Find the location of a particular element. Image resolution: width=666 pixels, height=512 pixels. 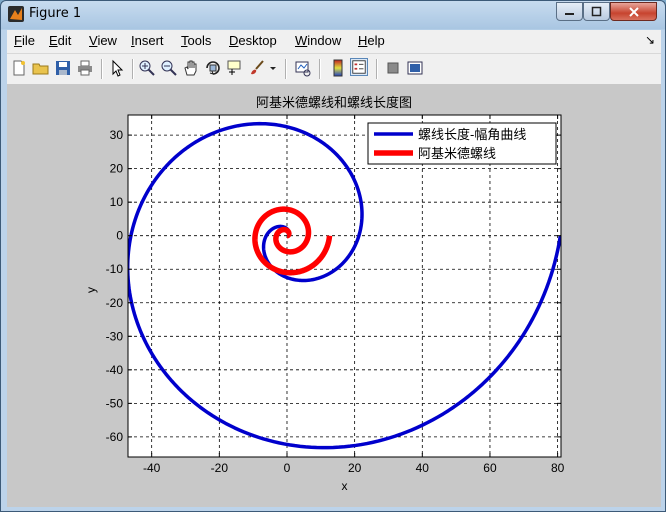

legend-icon is located at coordinates (359, 67).